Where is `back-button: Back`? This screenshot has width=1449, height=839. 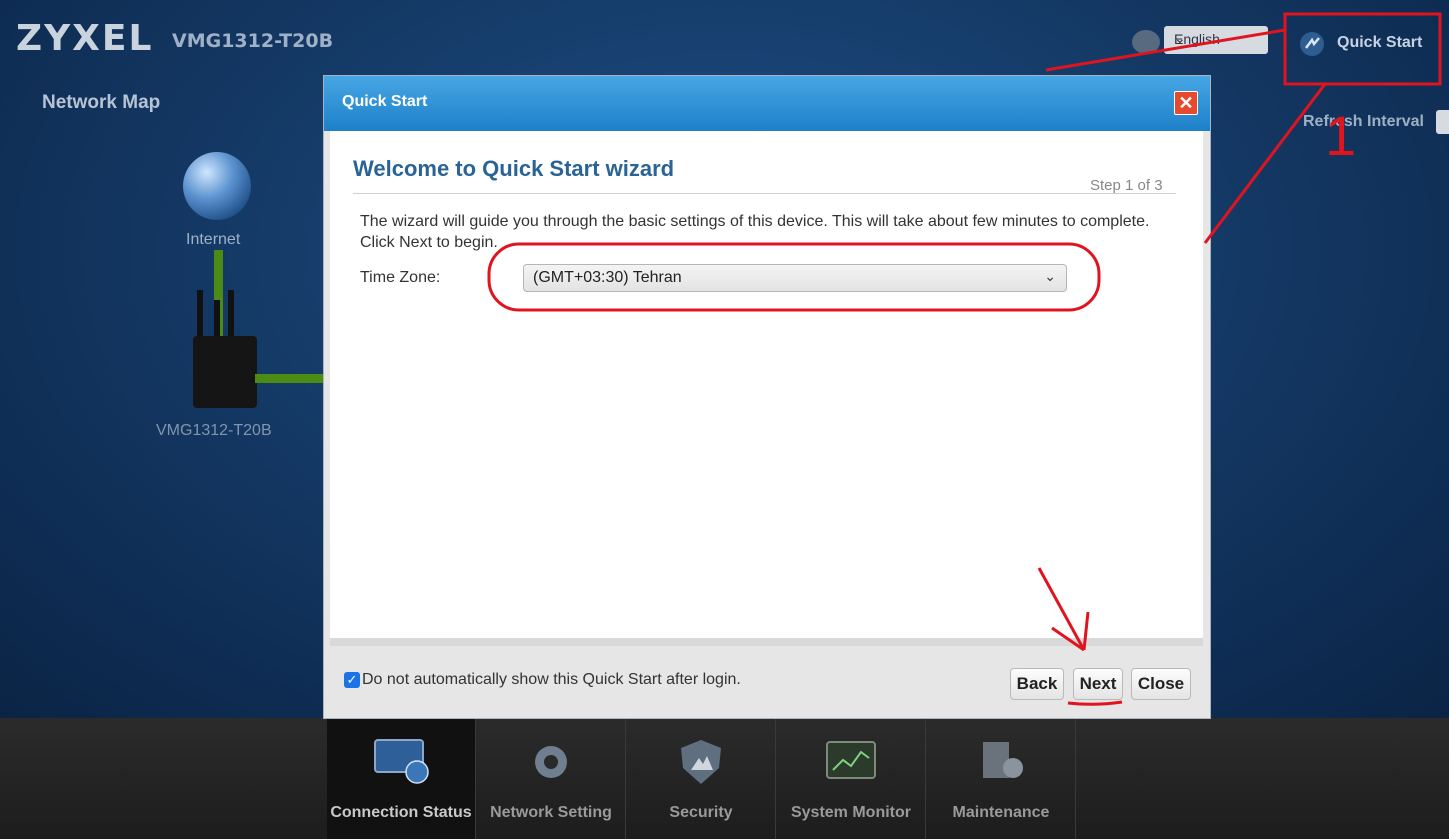
back-button: Back is located at coordinates (1037, 684).